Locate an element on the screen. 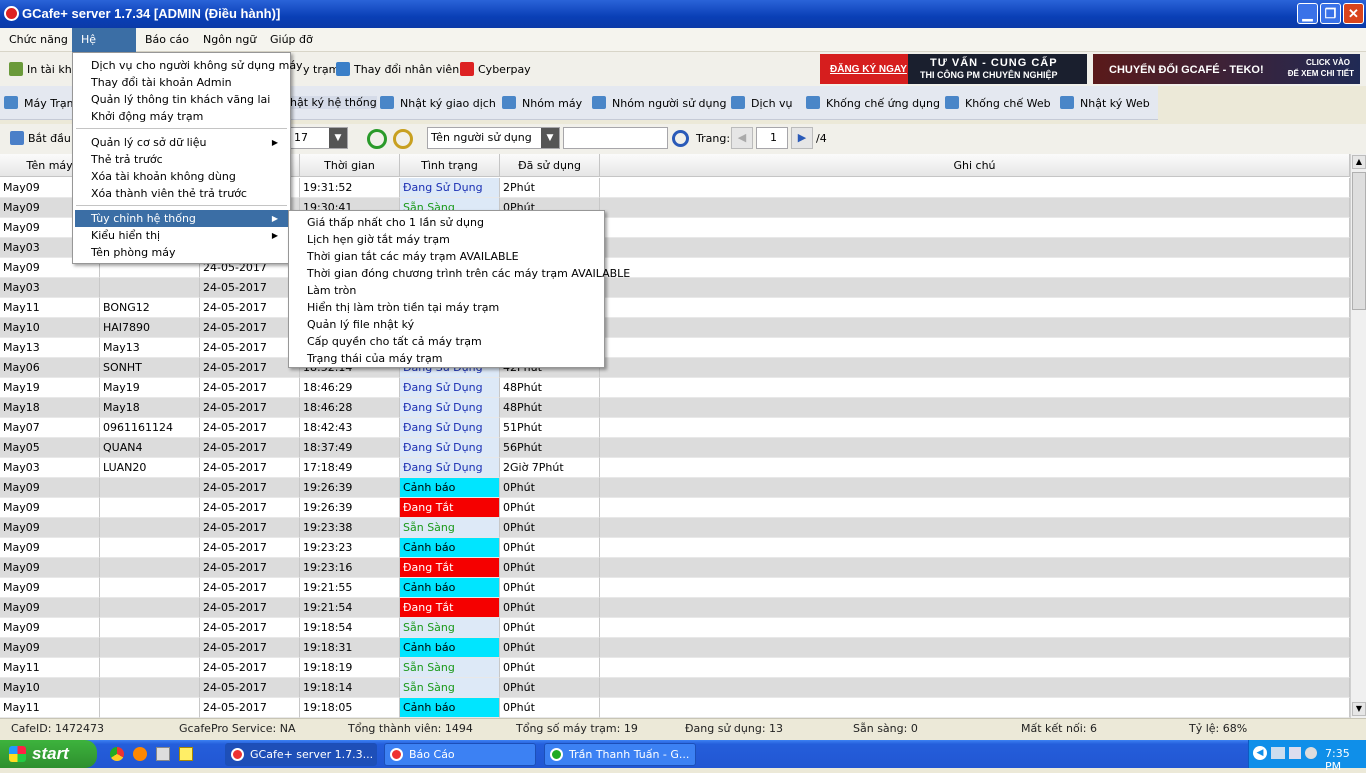  menu-item-room-name: Tên phòng máy is located at coordinates (125, 252).